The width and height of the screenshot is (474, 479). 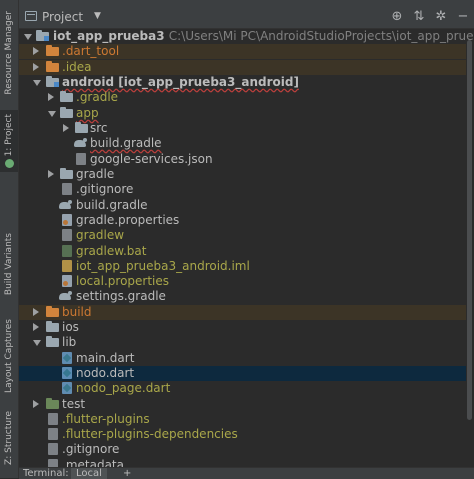 I want to click on side-tab-label: Z: Structure, so click(x=9, y=438).